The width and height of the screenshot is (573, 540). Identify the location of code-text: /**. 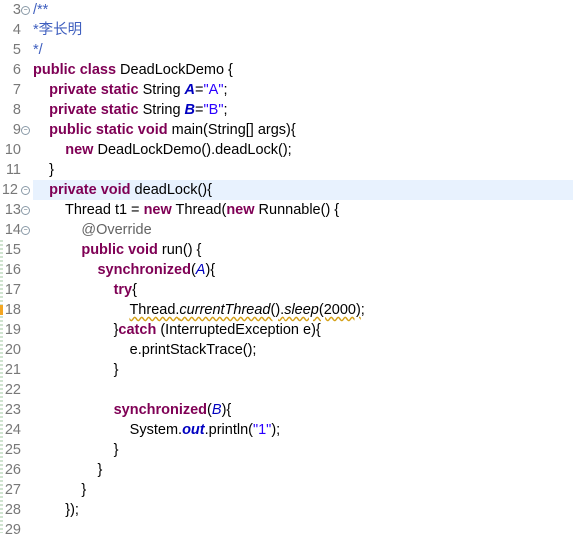
(40, 10).